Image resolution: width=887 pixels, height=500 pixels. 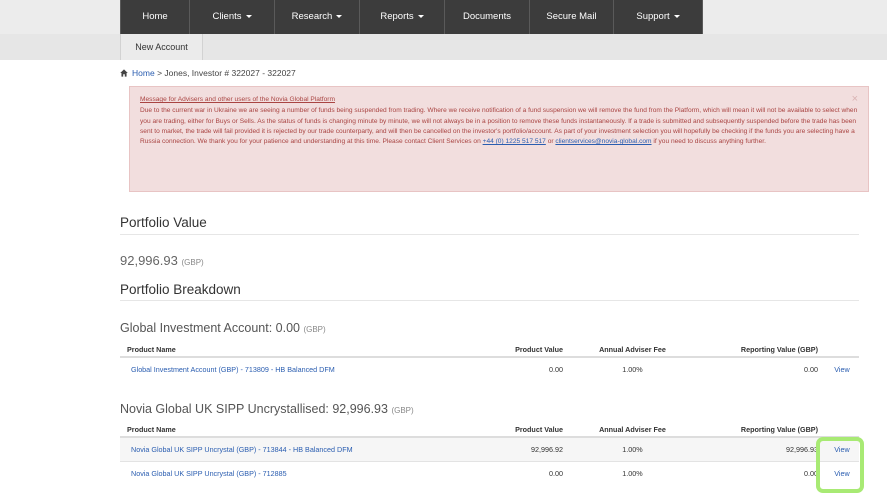 I want to click on nav-reports-label: Reports, so click(x=397, y=16).